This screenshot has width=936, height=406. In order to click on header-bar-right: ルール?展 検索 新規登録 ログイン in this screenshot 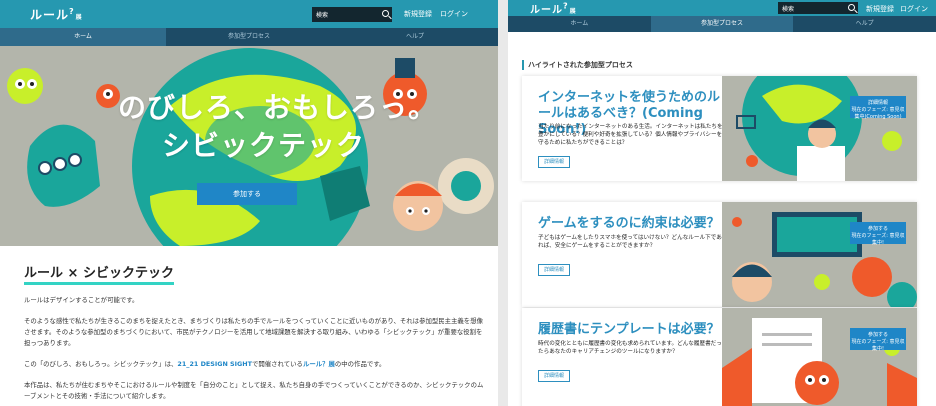, I will do `click(722, 8)`.